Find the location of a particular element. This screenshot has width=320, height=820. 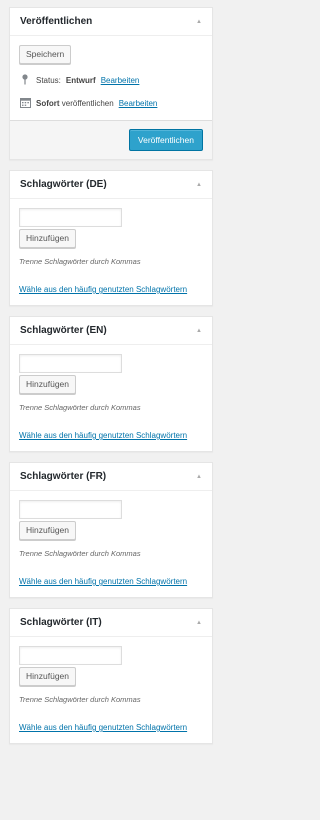

pin-icon is located at coordinates (25, 80).